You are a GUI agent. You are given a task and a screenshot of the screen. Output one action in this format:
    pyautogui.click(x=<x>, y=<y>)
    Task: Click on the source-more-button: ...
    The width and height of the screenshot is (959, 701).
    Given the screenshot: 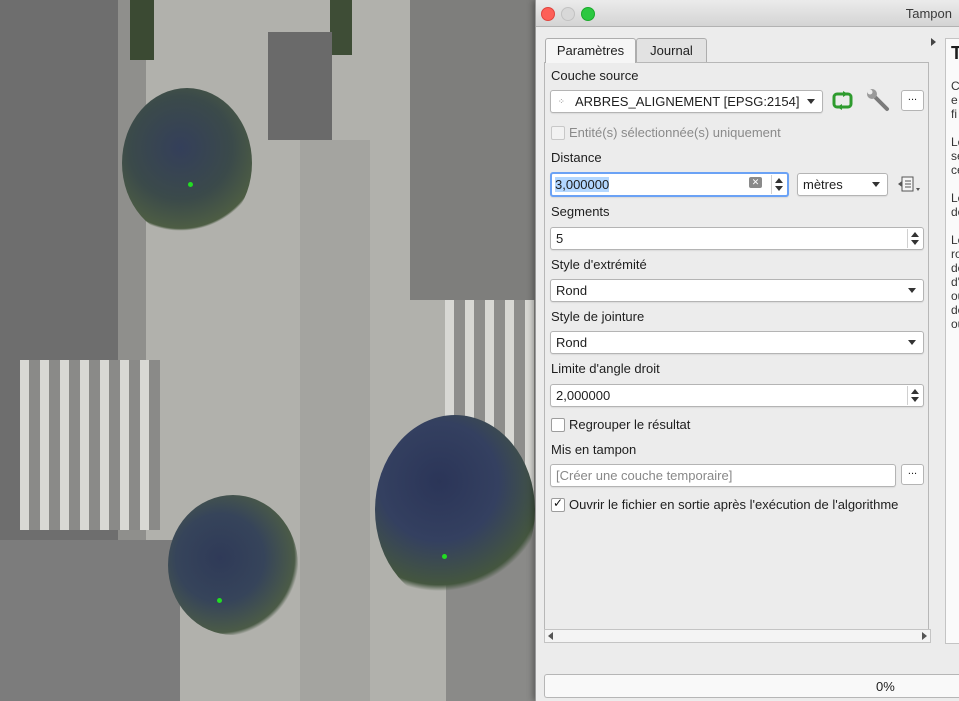 What is the action you would take?
    pyautogui.click(x=912, y=100)
    